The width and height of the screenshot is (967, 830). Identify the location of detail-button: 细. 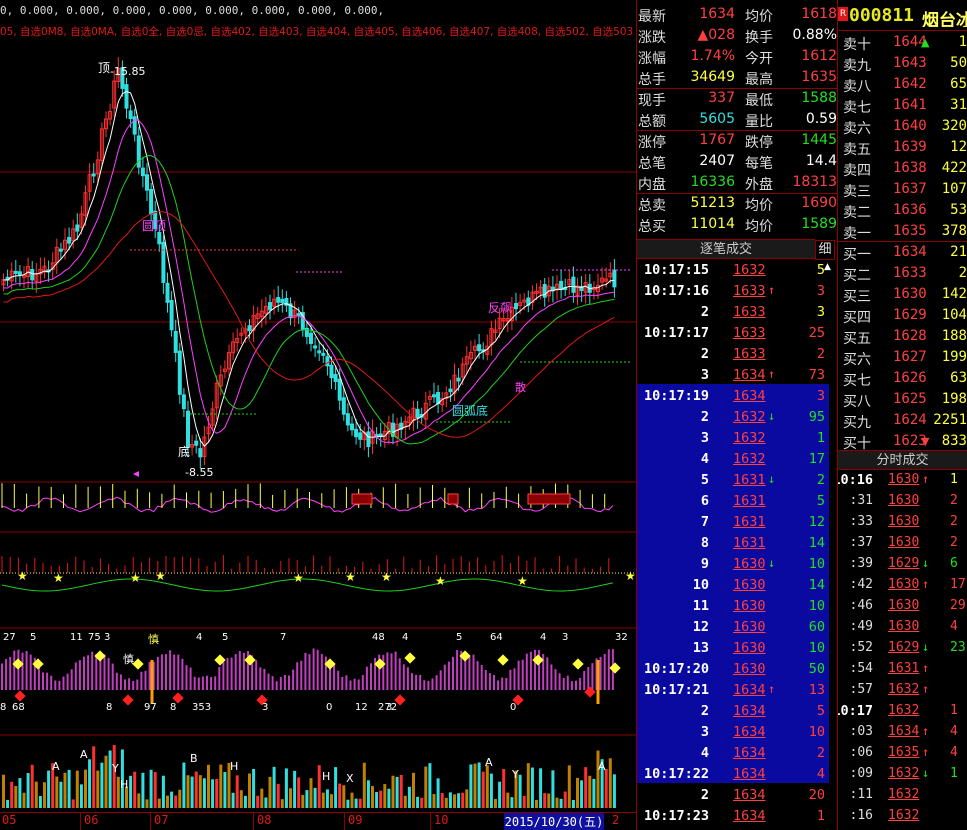
(825, 250).